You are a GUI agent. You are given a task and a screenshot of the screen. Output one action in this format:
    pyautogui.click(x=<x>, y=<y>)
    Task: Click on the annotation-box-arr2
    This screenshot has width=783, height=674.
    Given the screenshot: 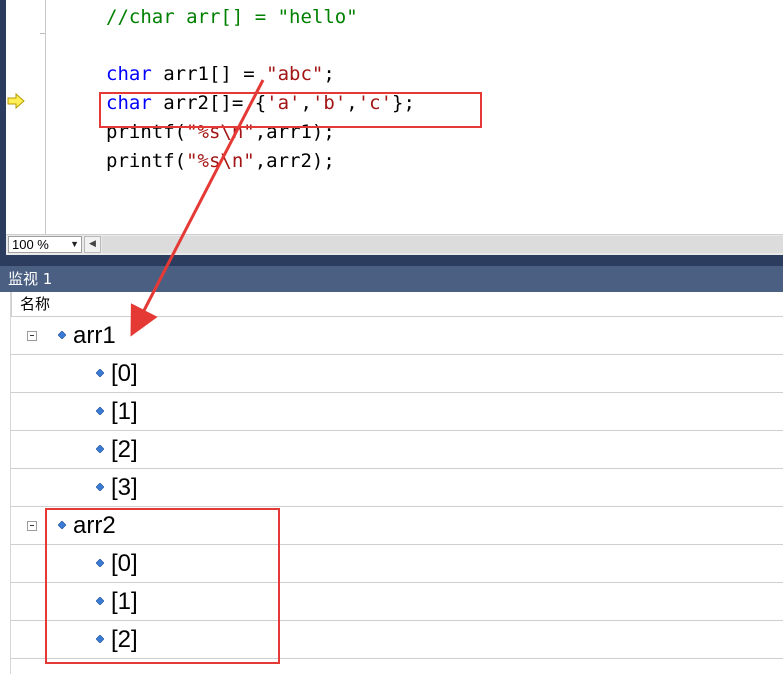 What is the action you would take?
    pyautogui.click(x=162, y=586)
    